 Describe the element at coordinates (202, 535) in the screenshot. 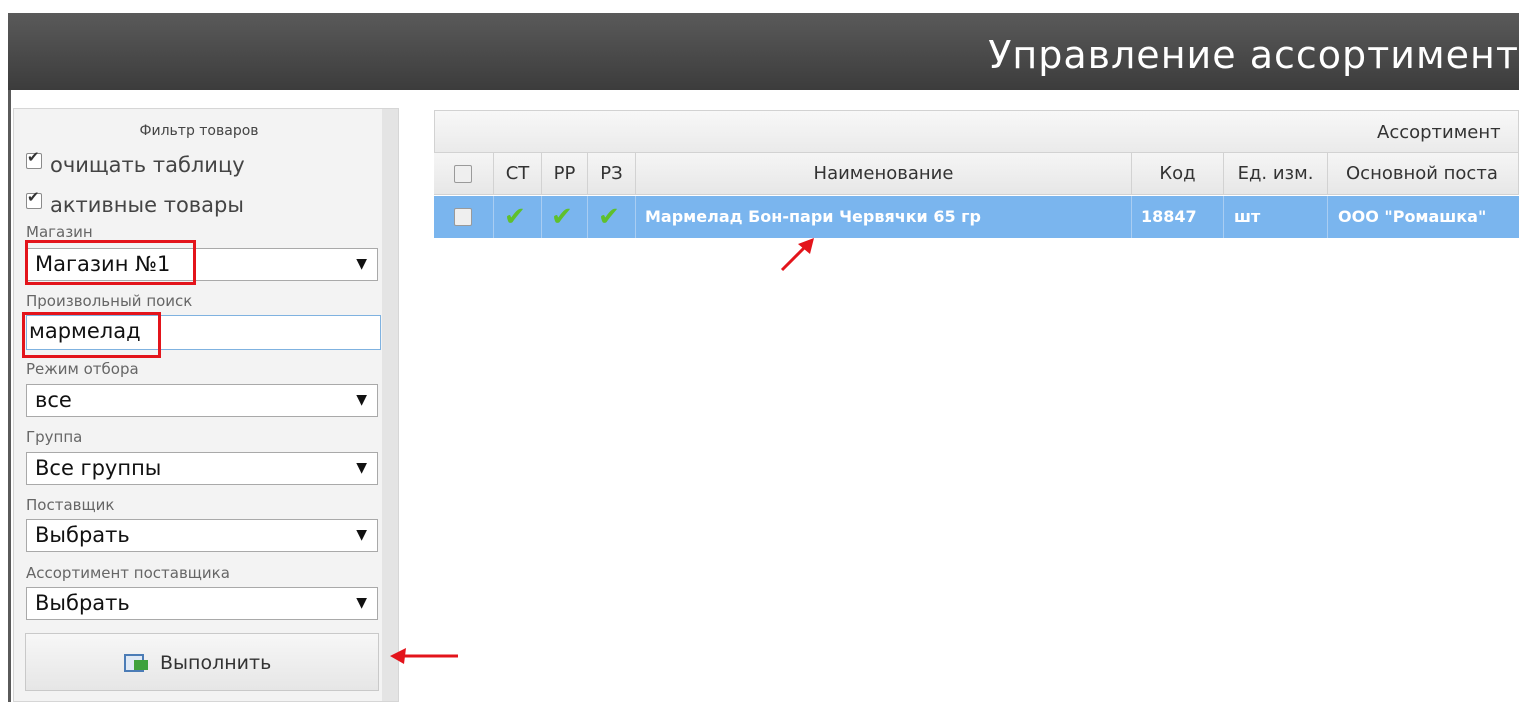

I see `supplier-select: Выбрать ▼` at that location.